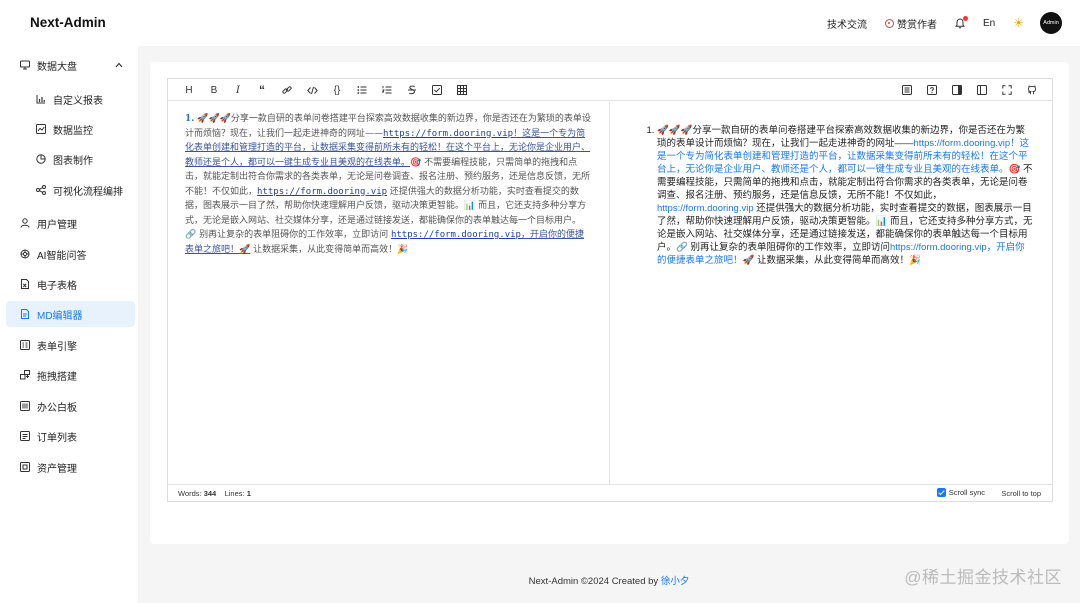  What do you see at coordinates (917, 25) in the screenshot?
I see `sponsor-label: 赞赏作者` at bounding box center [917, 25].